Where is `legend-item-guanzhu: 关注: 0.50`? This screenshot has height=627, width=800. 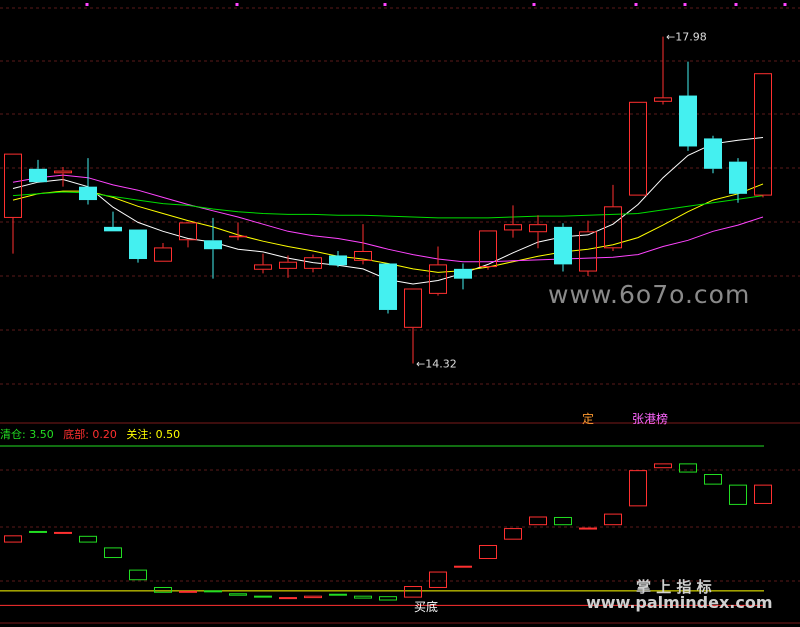 legend-item-guanzhu: 关注: 0.50 is located at coordinates (153, 434).